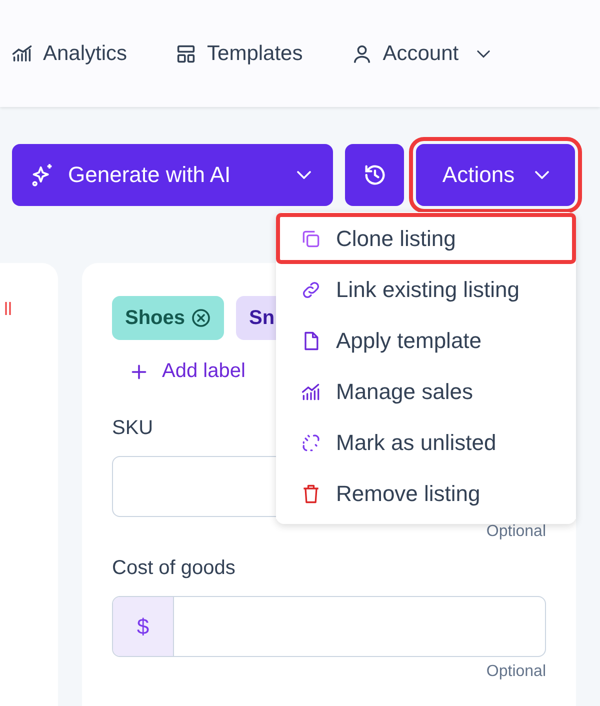 This screenshot has width=600, height=706. Describe the element at coordinates (168, 318) in the screenshot. I see `tag: Shoes` at that location.